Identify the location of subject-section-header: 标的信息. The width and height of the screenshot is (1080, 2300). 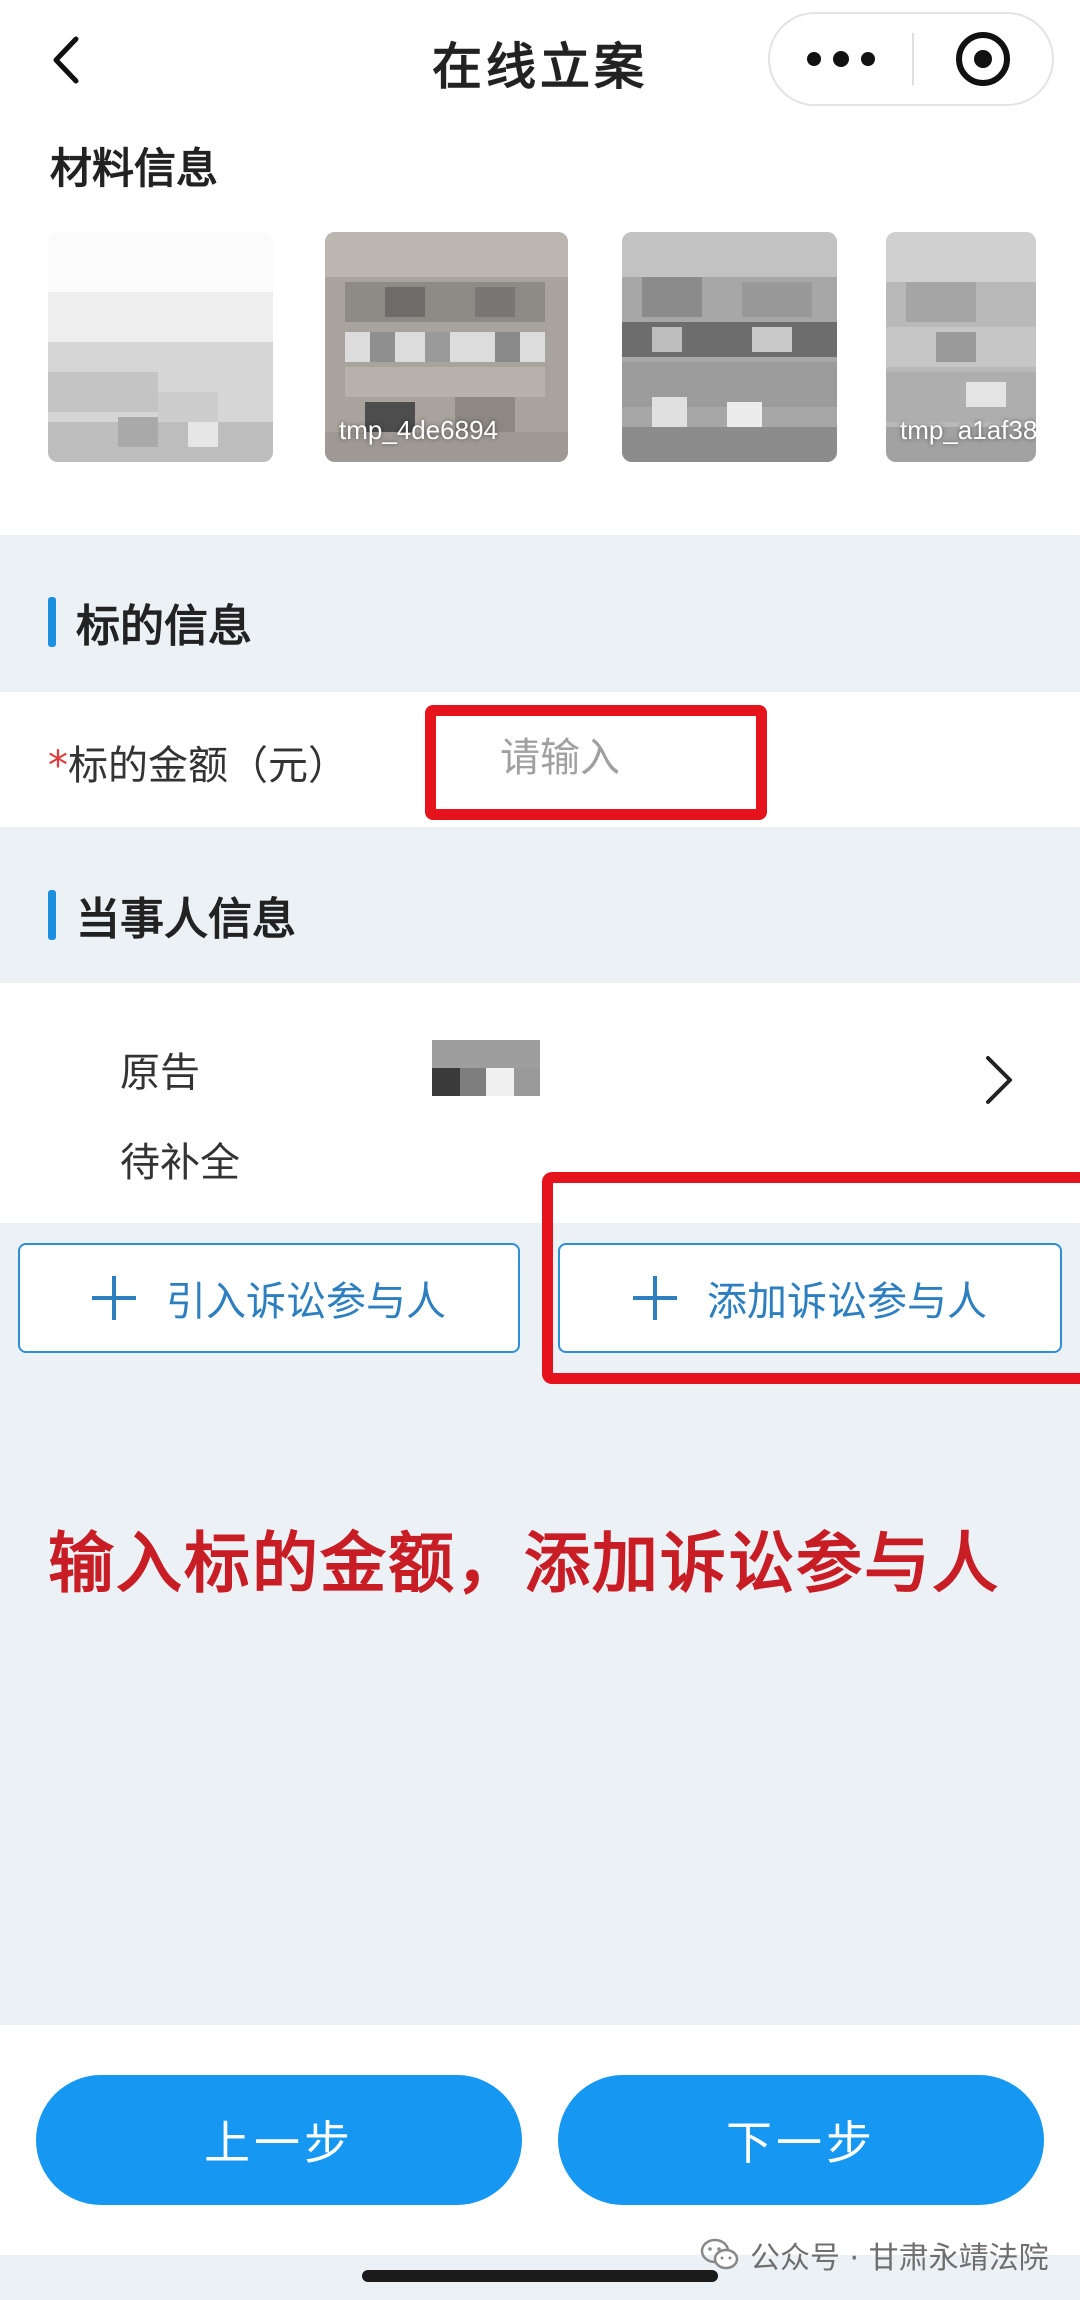
(150, 622).